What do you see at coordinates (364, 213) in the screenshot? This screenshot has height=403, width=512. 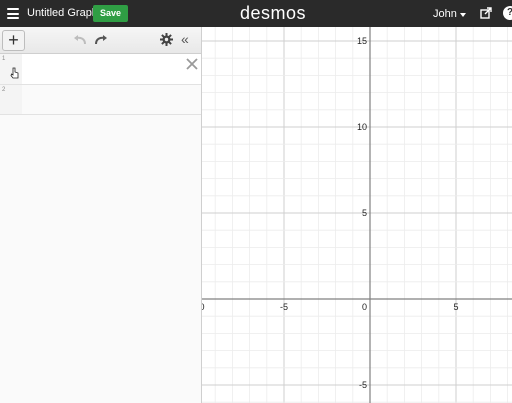 I see `y-tick-label: 5` at bounding box center [364, 213].